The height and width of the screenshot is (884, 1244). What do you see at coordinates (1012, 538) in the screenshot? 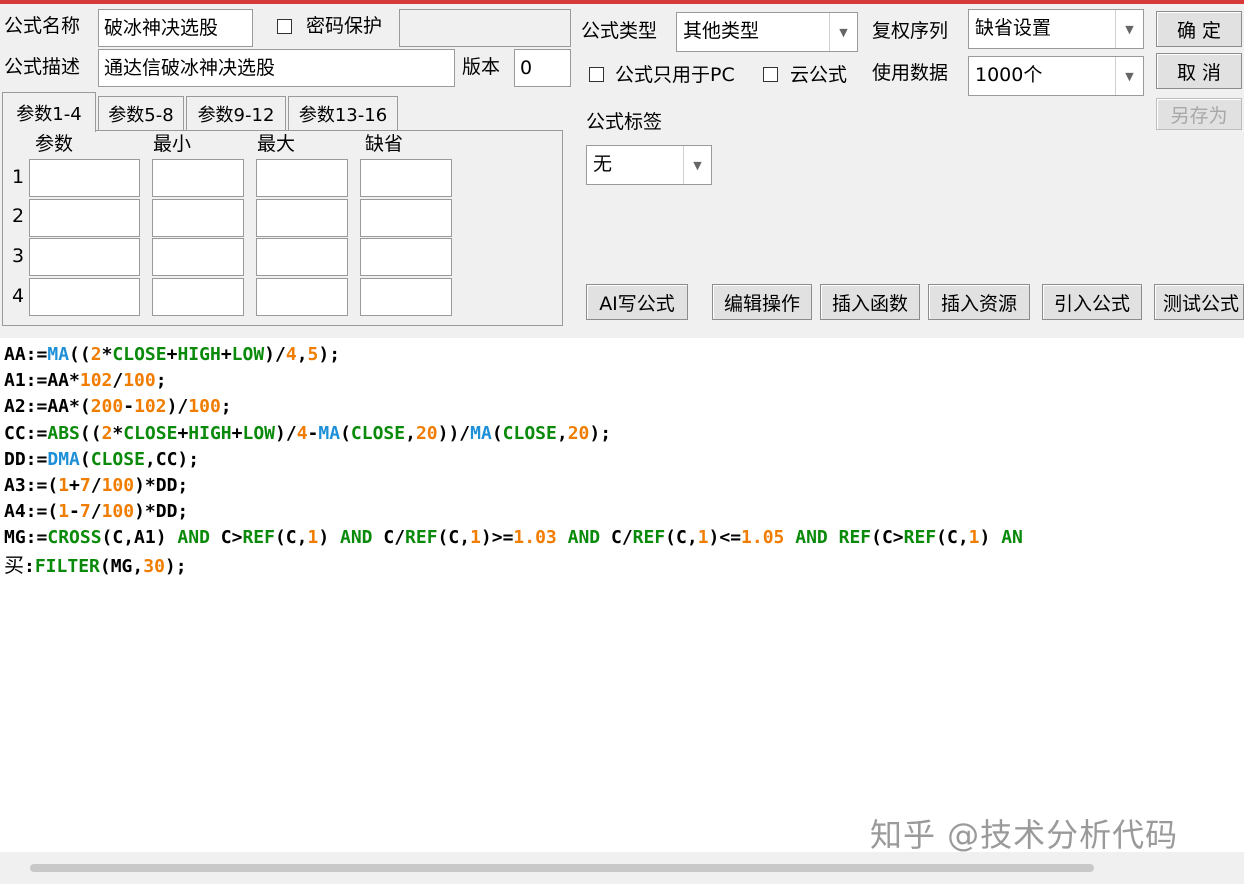
I see `code-token: AN` at bounding box center [1012, 538].